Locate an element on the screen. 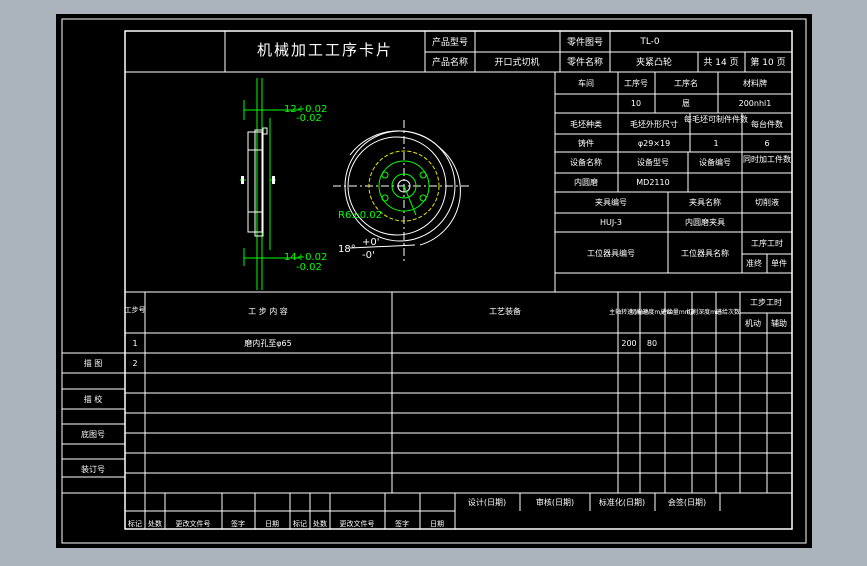 Image resolution: width=867 pixels, height=566 pixels. footer-mark-1: 标记 is located at coordinates (135, 523).